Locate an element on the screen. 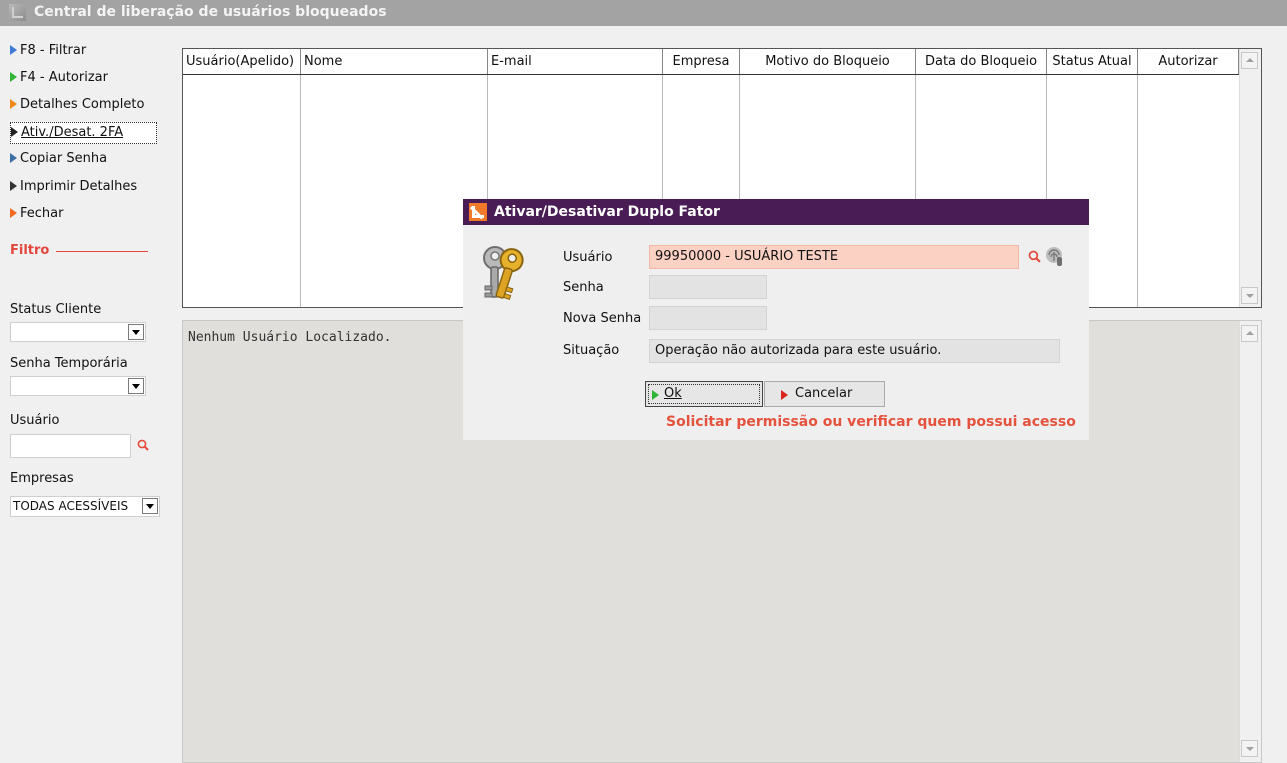 Image resolution: width=1287 pixels, height=763 pixels. filter-button-label: F8 - Filtrar is located at coordinates (53, 50).